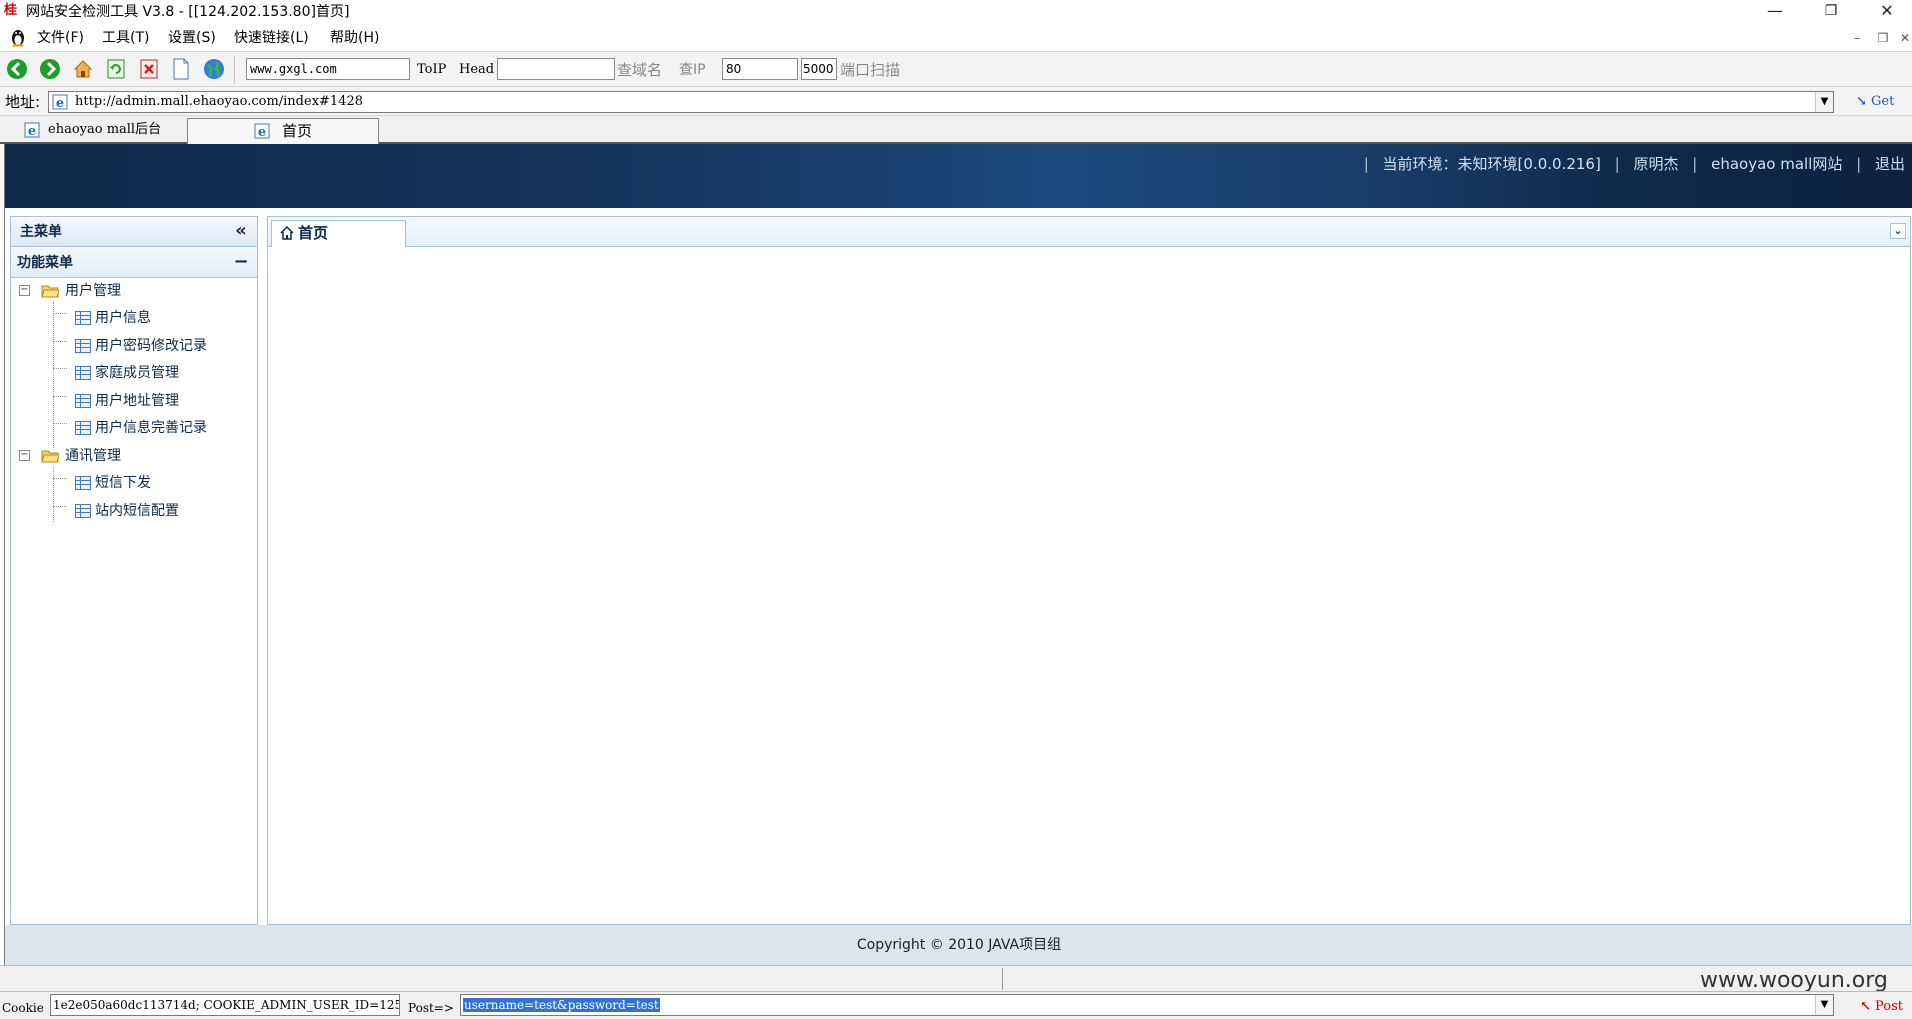 This screenshot has width=1912, height=1019. I want to click on stop-icon, so click(149, 69).